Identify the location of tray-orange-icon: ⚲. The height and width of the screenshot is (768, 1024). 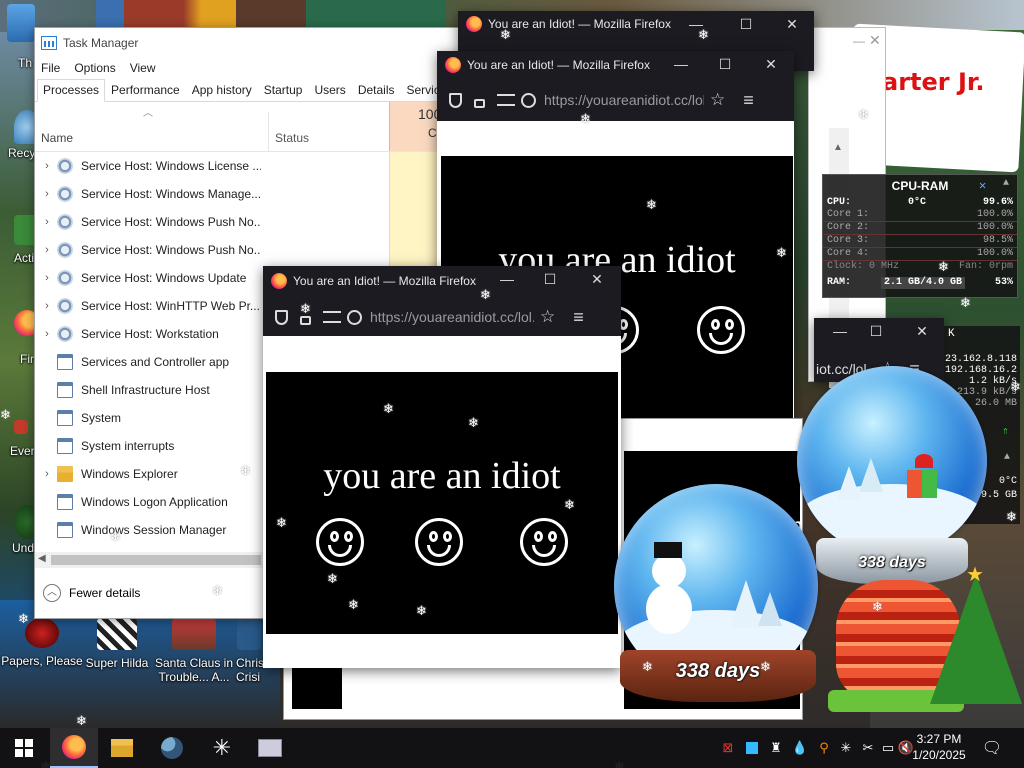
(824, 748).